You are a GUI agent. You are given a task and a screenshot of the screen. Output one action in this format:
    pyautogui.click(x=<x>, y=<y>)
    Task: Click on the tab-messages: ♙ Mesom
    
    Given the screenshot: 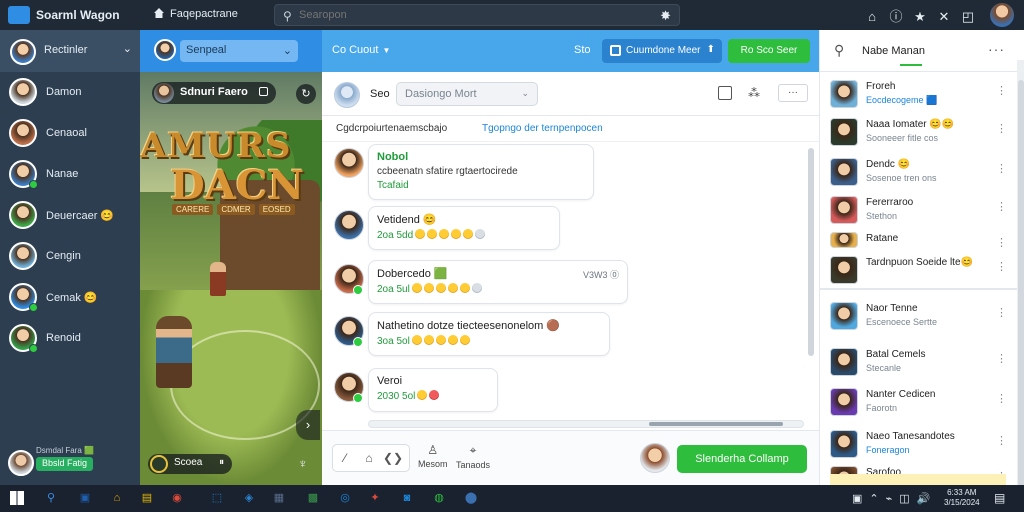 What is the action you would take?
    pyautogui.click(x=433, y=456)
    